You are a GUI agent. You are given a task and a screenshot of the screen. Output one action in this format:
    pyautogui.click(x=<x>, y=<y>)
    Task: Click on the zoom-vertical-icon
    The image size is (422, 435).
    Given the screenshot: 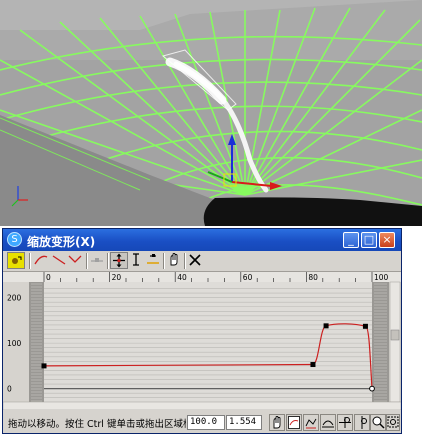 What is the action you would take?
    pyautogui.click(x=362, y=422)
    